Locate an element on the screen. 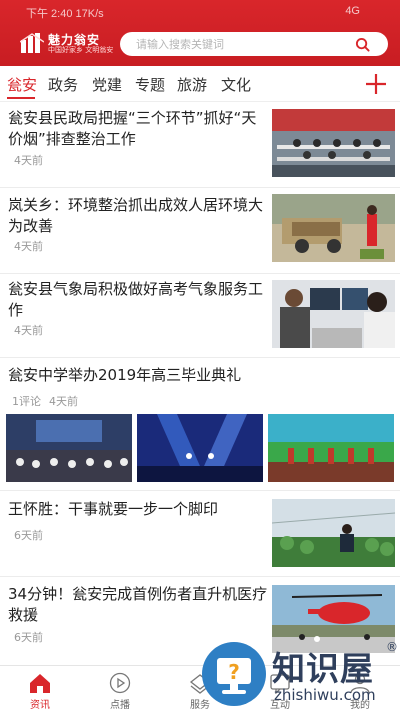  news-item: 岚关乡：环境整治抓出成效人居环境大为改善 4天前 is located at coordinates (200, 231).